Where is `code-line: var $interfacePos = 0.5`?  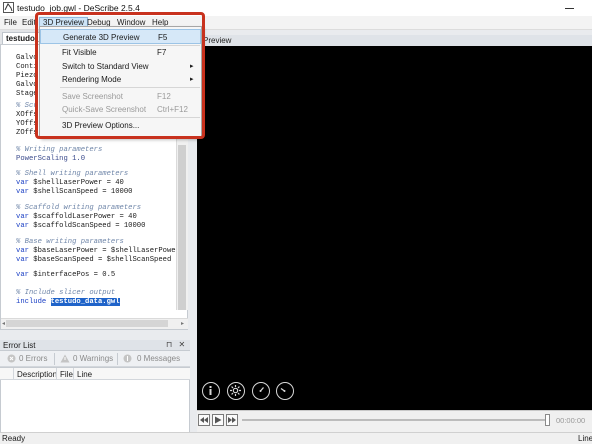
code-line: var $interfacePos = 0.5 is located at coordinates (65, 275).